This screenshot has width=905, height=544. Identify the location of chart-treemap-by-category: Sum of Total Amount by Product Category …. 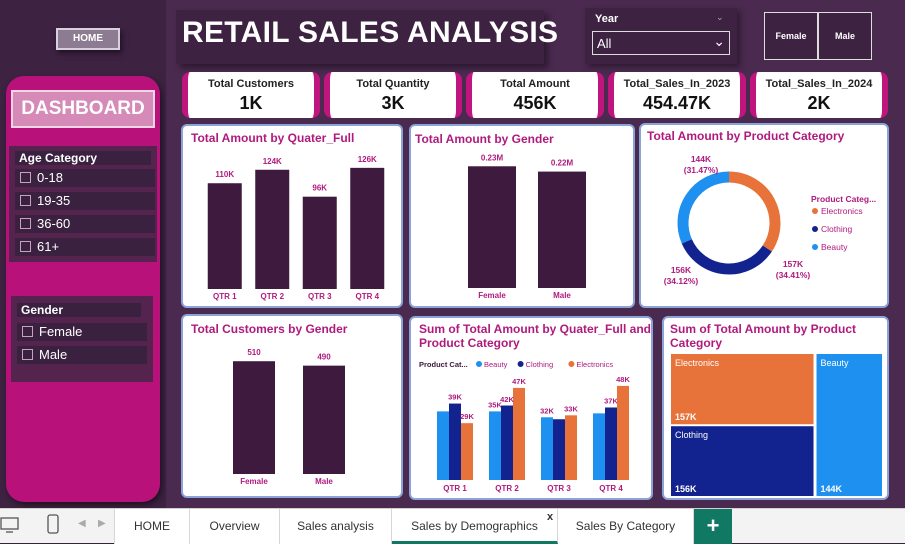
(775, 408).